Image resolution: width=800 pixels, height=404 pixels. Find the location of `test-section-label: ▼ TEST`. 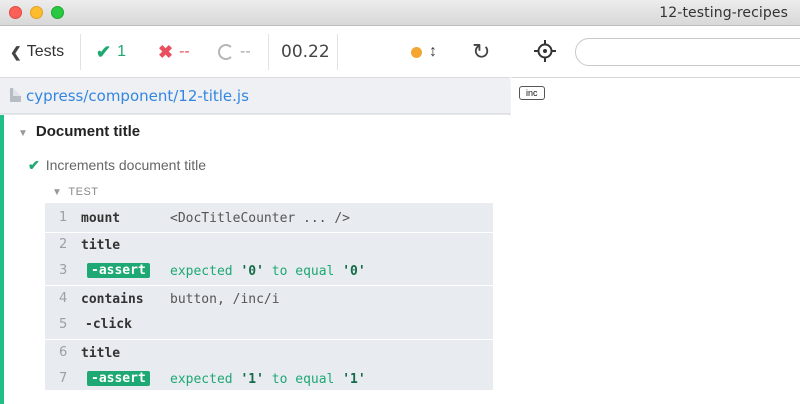

test-section-label: ▼ TEST is located at coordinates (75, 192).